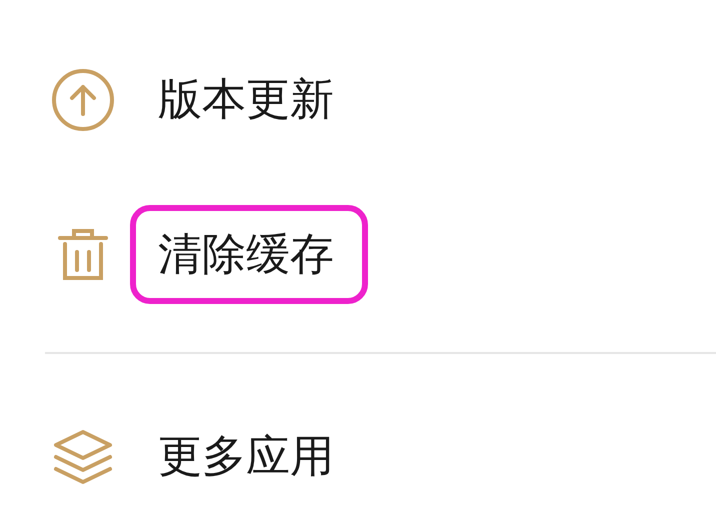 The height and width of the screenshot is (528, 716). Describe the element at coordinates (83, 99) in the screenshot. I see `upload-icon` at that location.